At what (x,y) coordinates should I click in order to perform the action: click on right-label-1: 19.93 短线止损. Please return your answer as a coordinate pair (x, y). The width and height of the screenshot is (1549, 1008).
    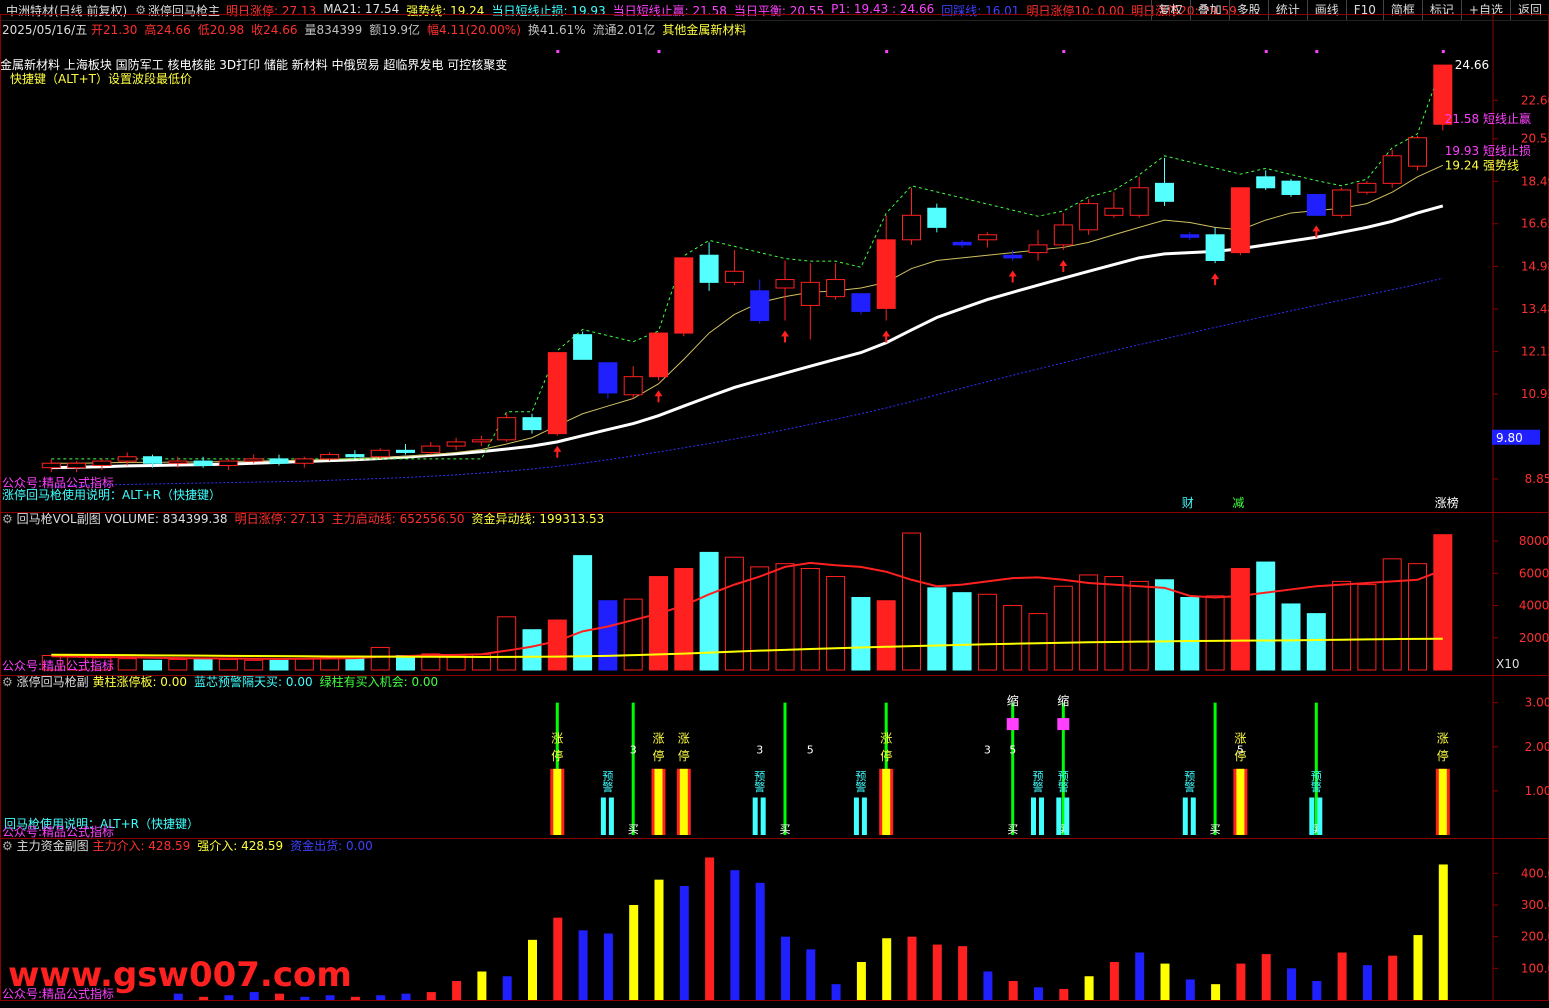
    Looking at the image, I should click on (1488, 151).